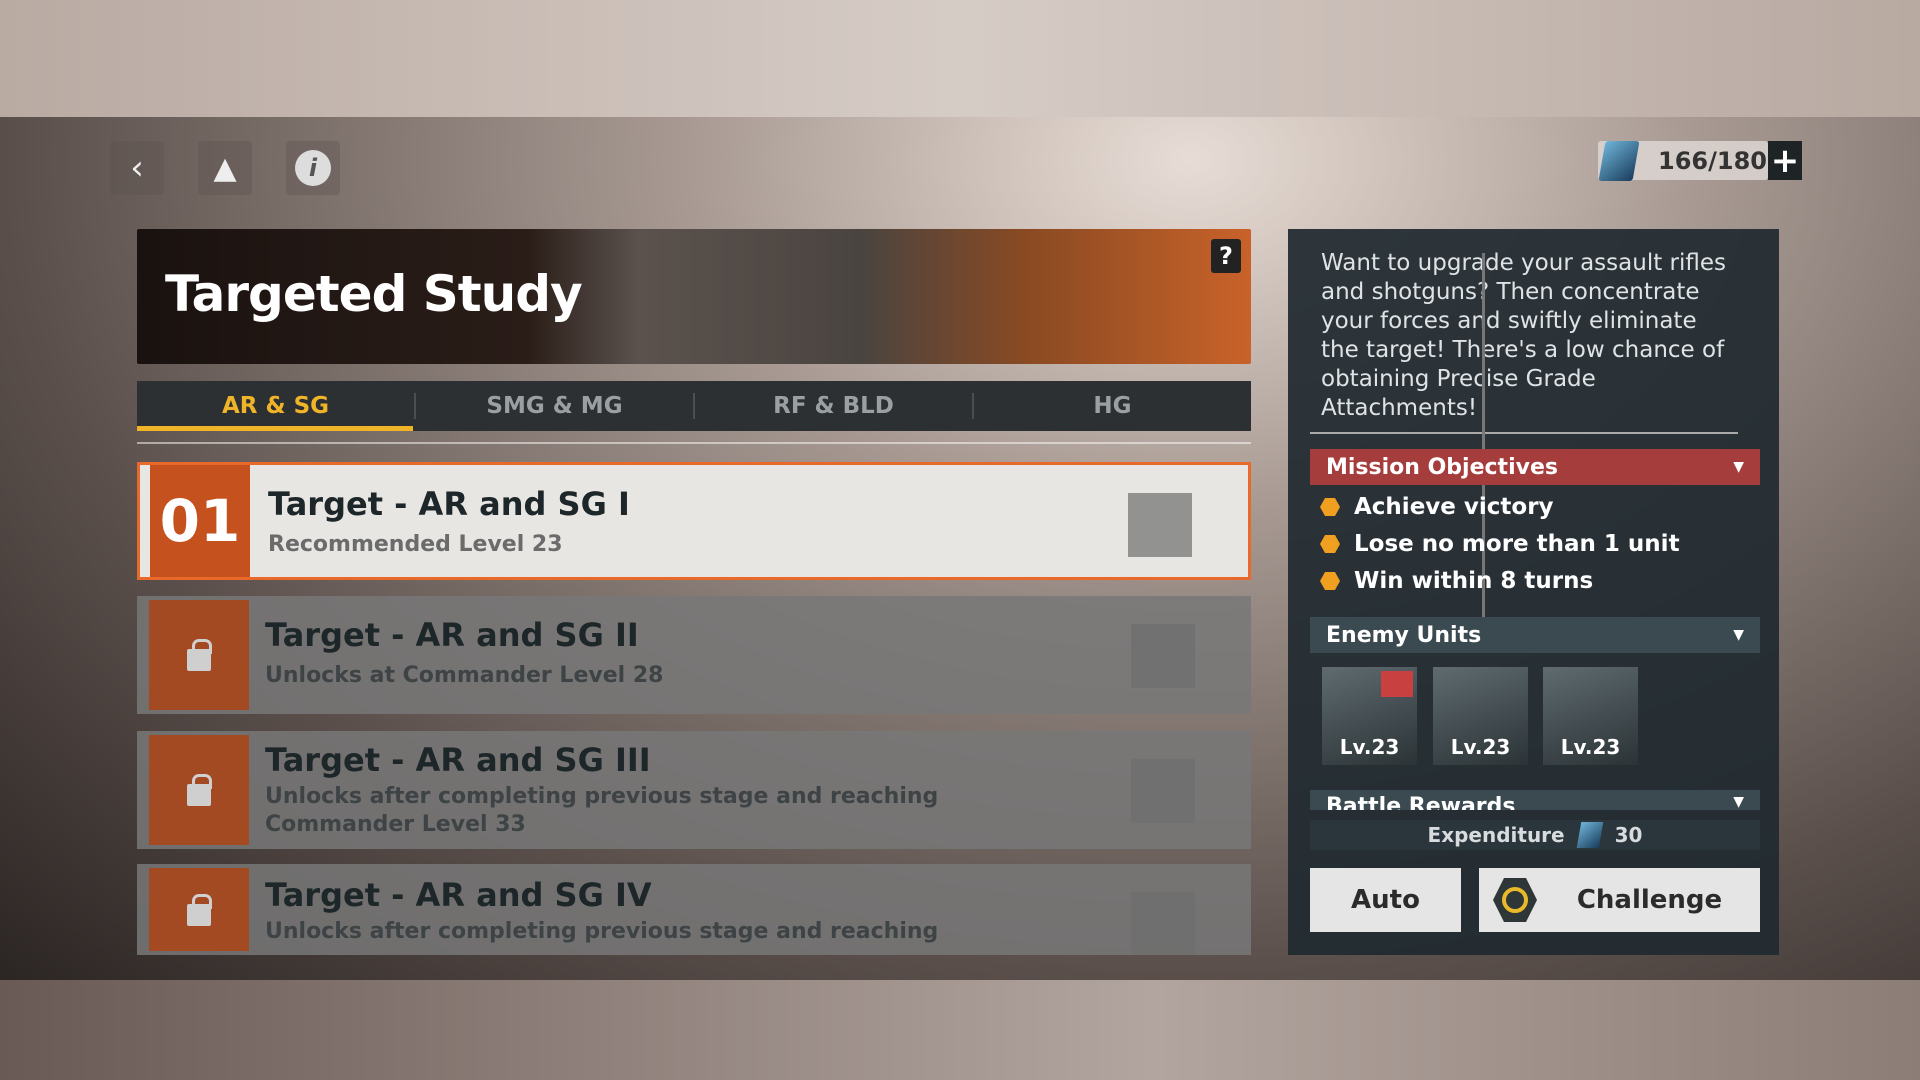 This screenshot has width=1920, height=1080. I want to click on challenge-button: Challenge, so click(1619, 900).